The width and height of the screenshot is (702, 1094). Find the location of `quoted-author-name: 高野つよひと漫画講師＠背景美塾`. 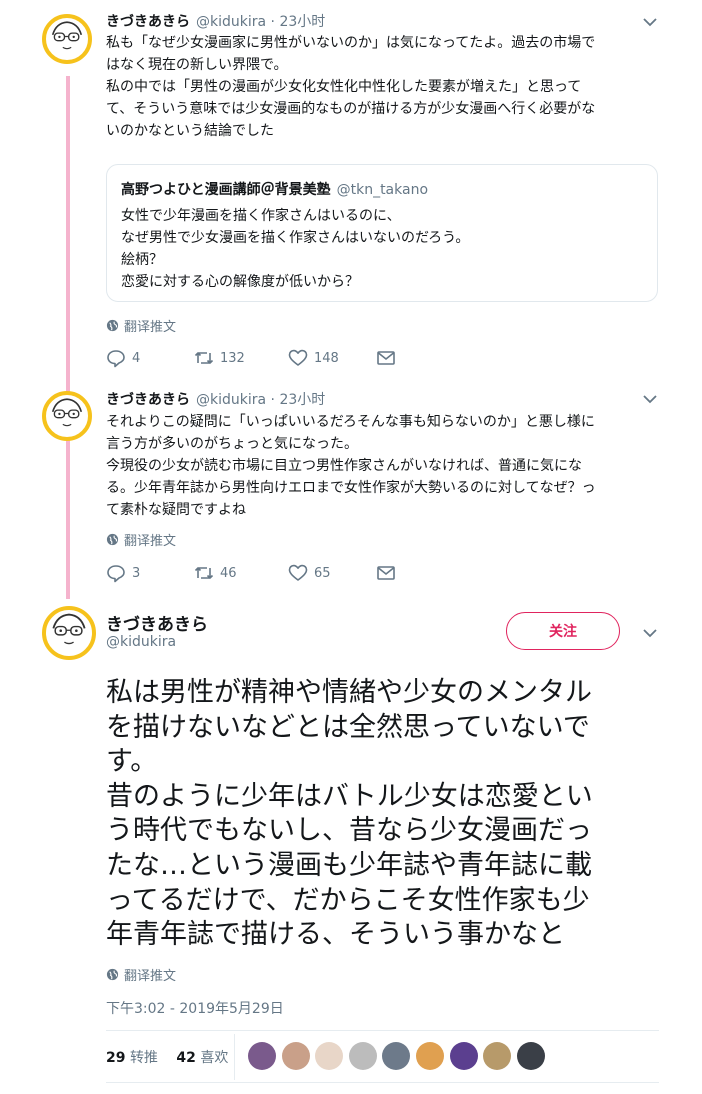

quoted-author-name: 高野つよひと漫画講師＠背景美塾 is located at coordinates (226, 190).